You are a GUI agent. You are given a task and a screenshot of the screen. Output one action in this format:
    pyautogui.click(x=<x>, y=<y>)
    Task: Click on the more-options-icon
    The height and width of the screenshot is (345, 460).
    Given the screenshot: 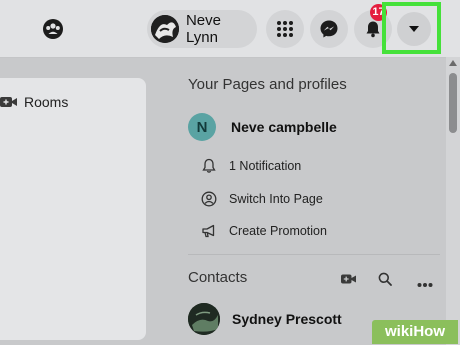 What is the action you would take?
    pyautogui.click(x=425, y=285)
    